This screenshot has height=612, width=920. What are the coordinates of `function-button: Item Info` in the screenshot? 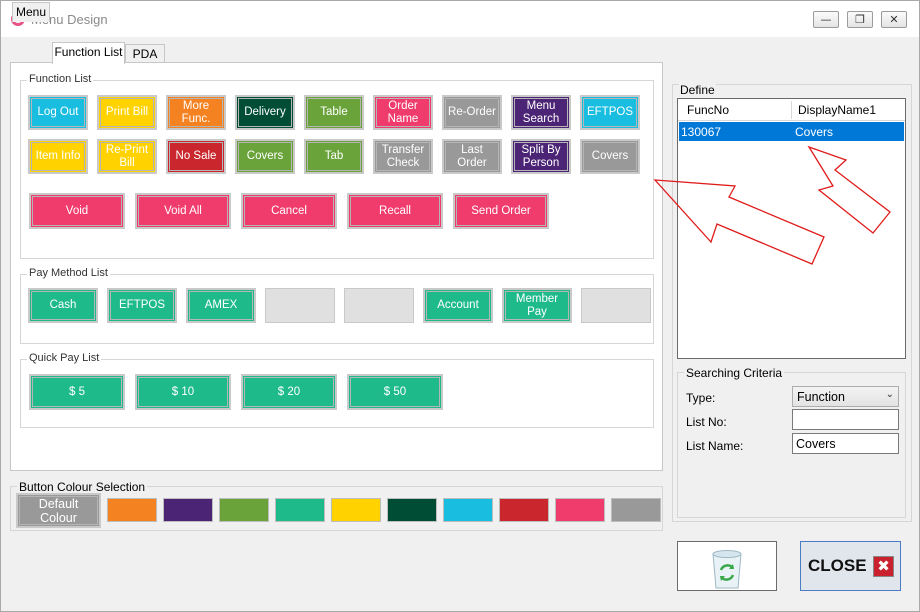 It's located at (58, 156).